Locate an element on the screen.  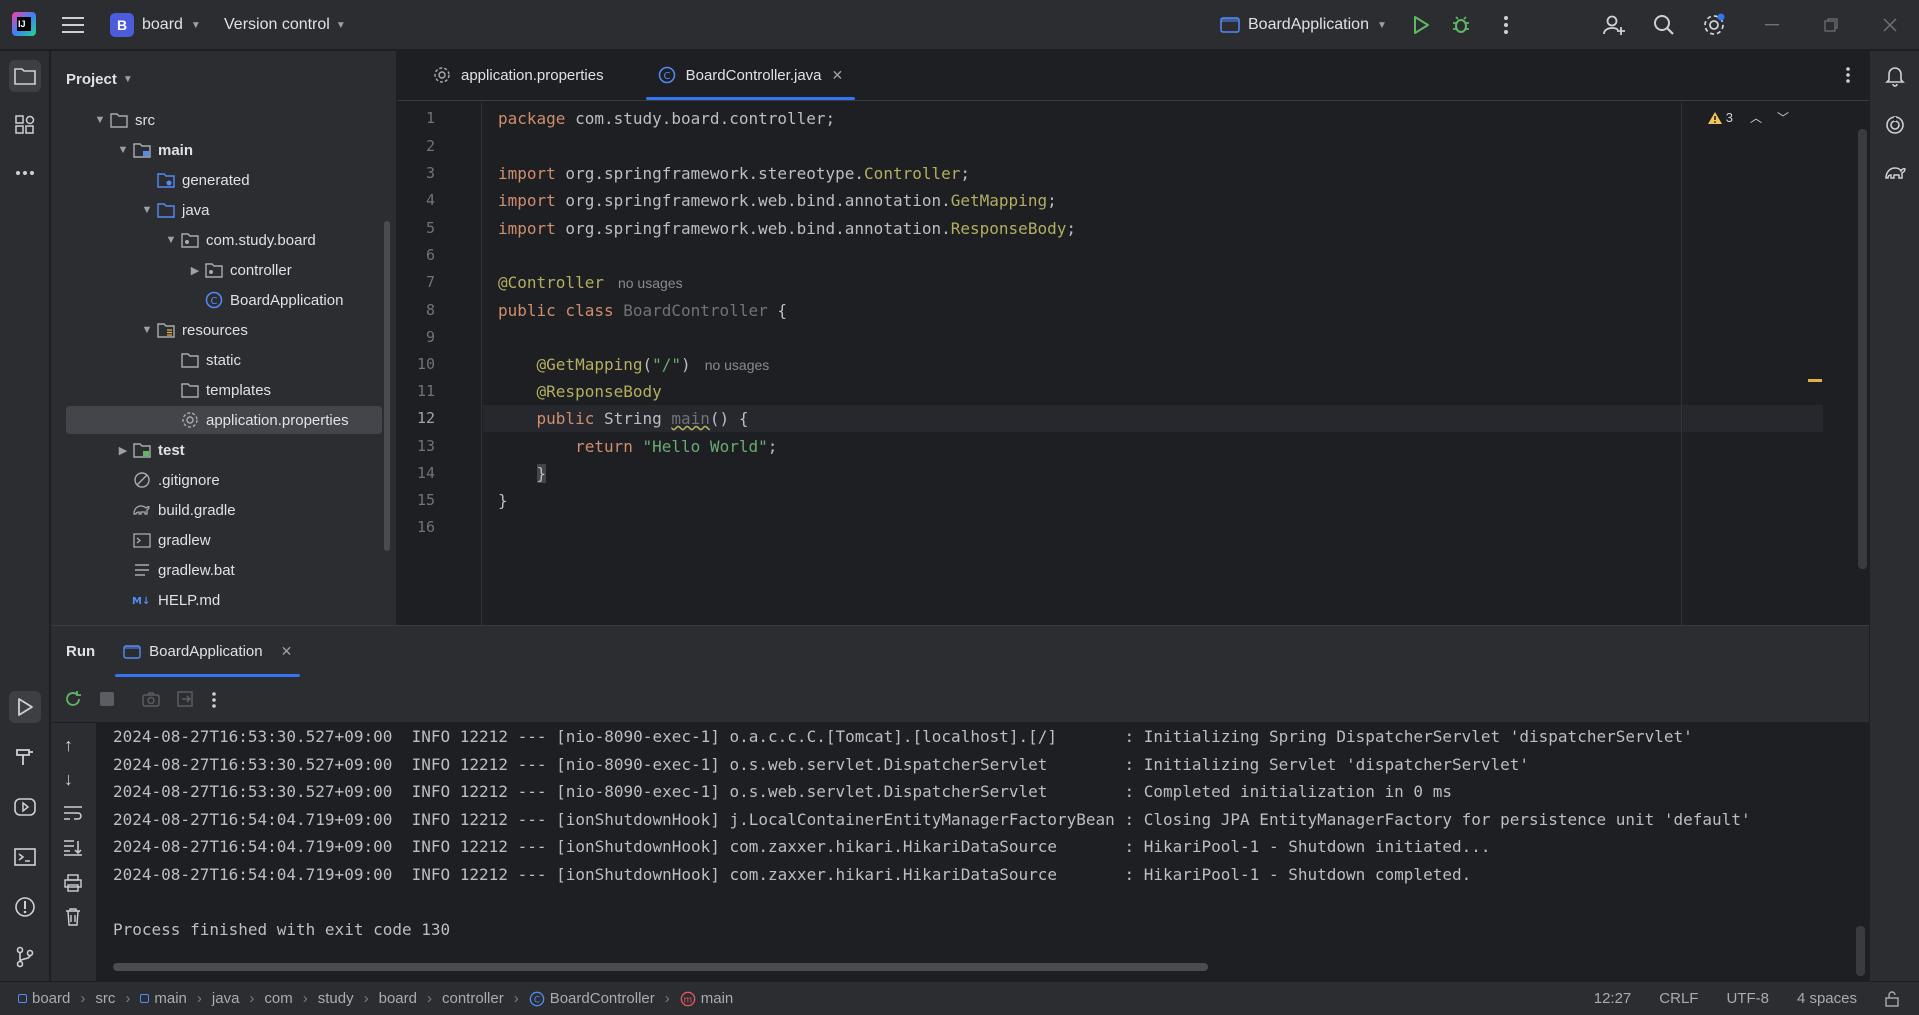
arrow-up-icon: ↑ is located at coordinates (68, 745).